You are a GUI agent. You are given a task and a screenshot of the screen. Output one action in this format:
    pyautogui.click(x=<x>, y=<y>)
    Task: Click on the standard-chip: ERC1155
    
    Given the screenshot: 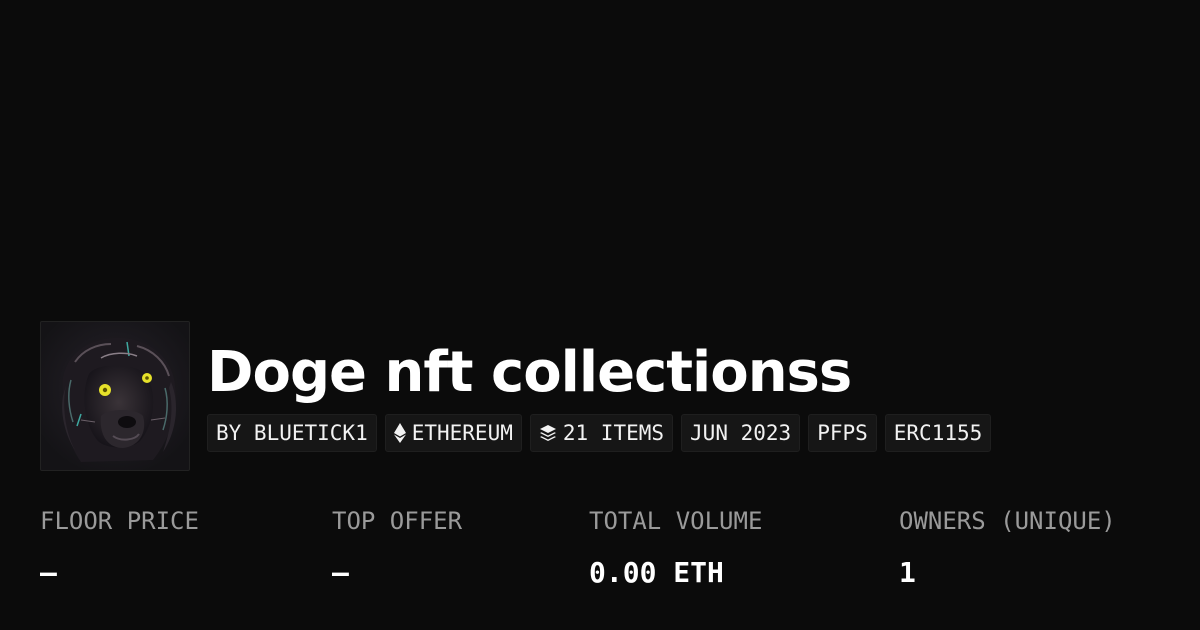 What is the action you would take?
    pyautogui.click(x=938, y=433)
    